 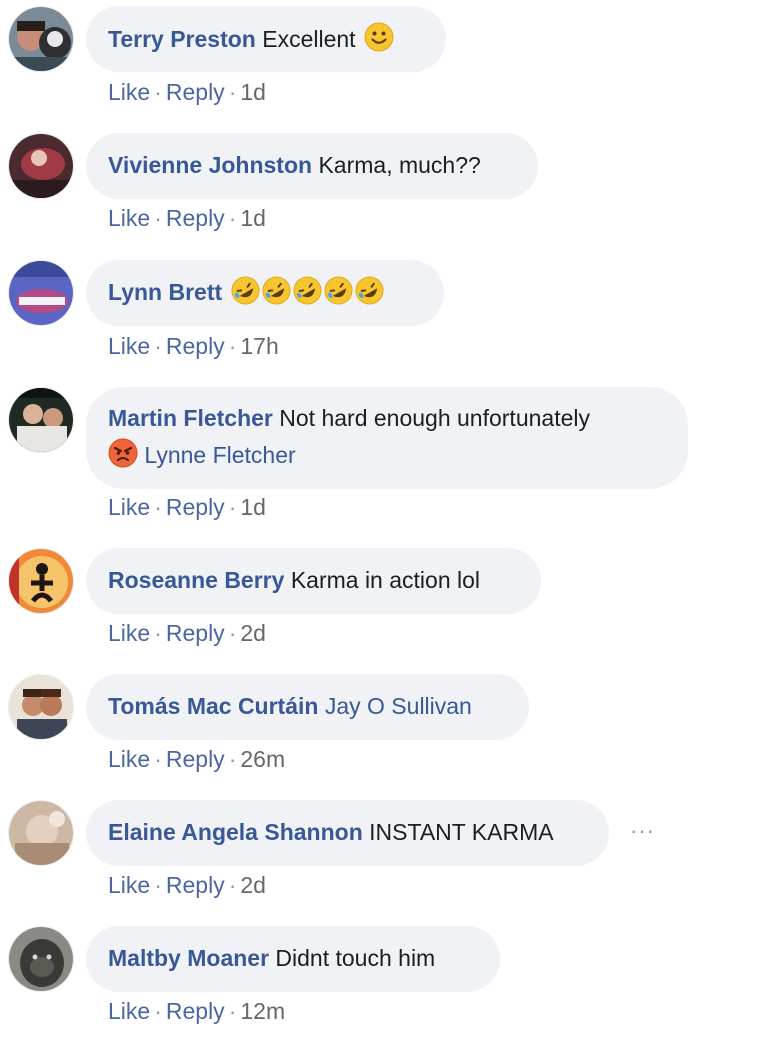 I want to click on timestamp: 26m, so click(x=262, y=759).